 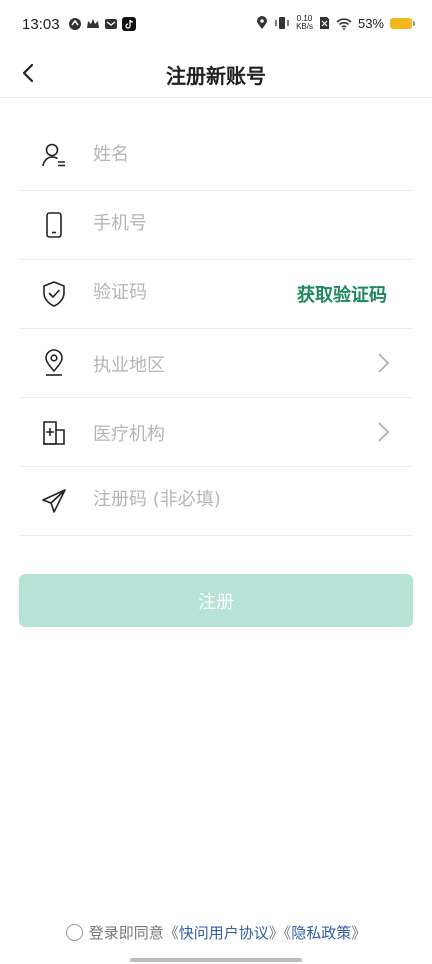 What do you see at coordinates (280, 933) in the screenshot?
I see `agreement-middle: 》《` at bounding box center [280, 933].